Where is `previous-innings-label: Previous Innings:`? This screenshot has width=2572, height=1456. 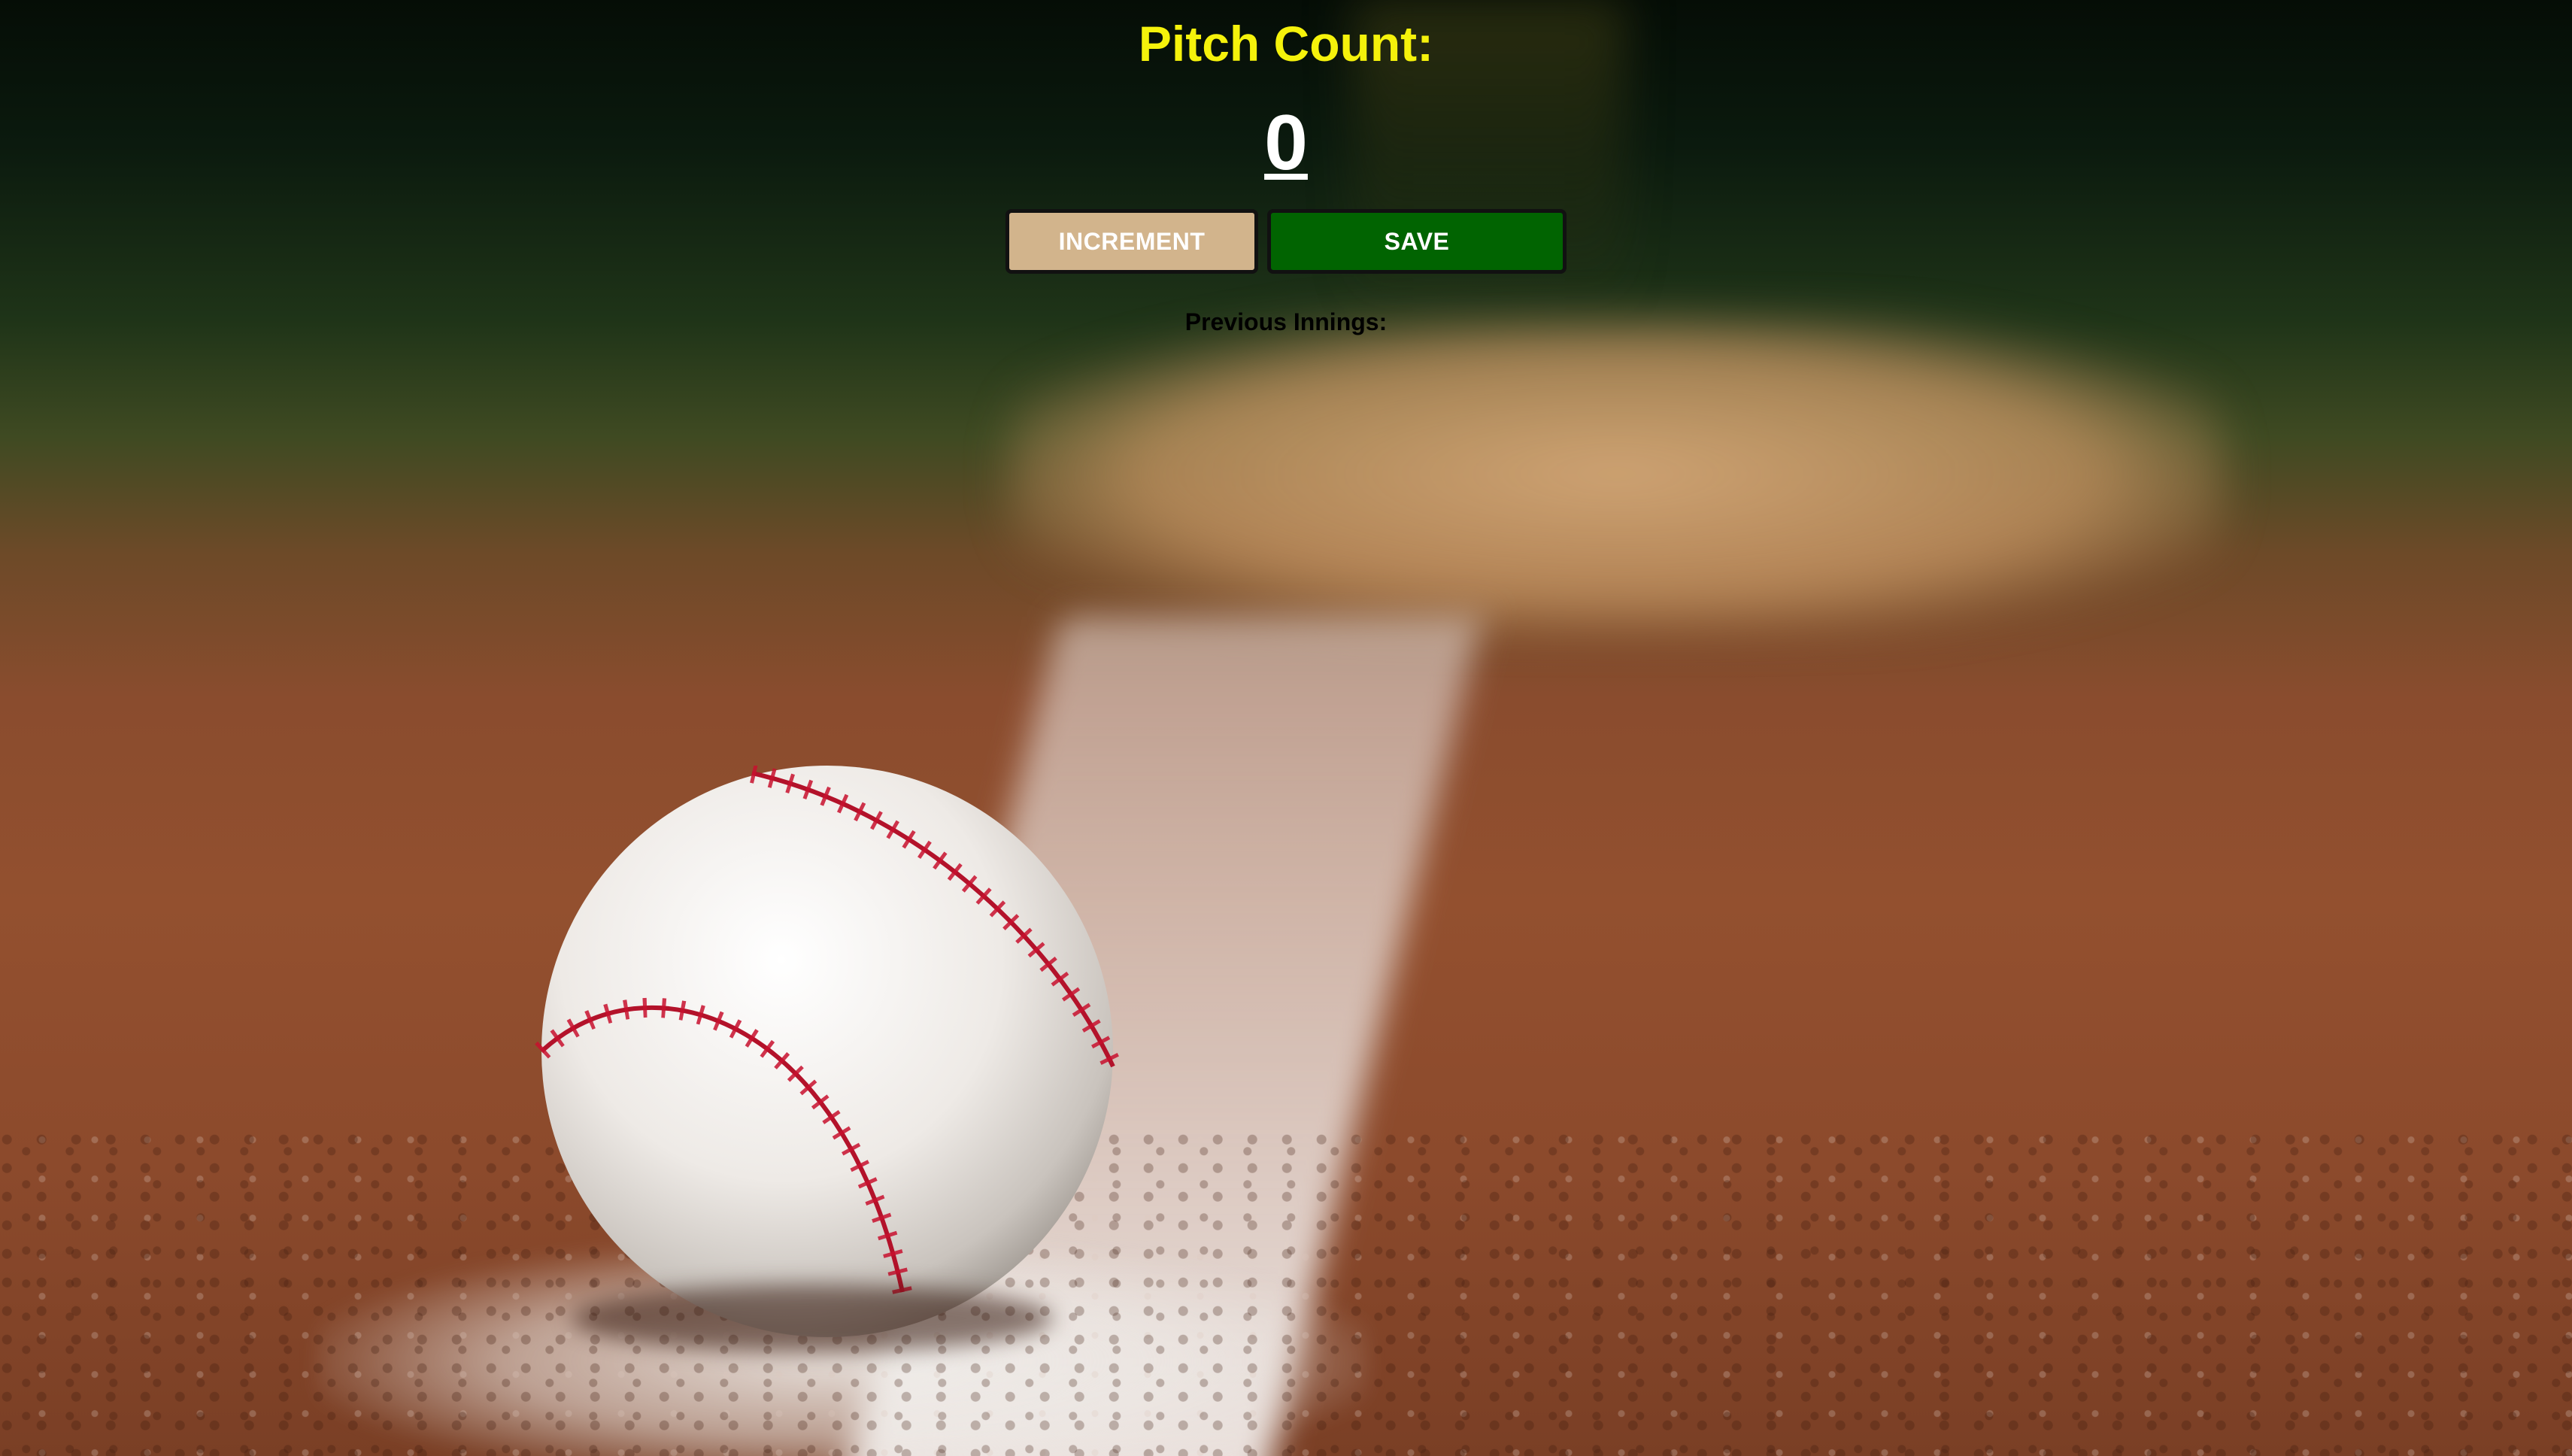
previous-innings-label: Previous Innings: is located at coordinates (1286, 321).